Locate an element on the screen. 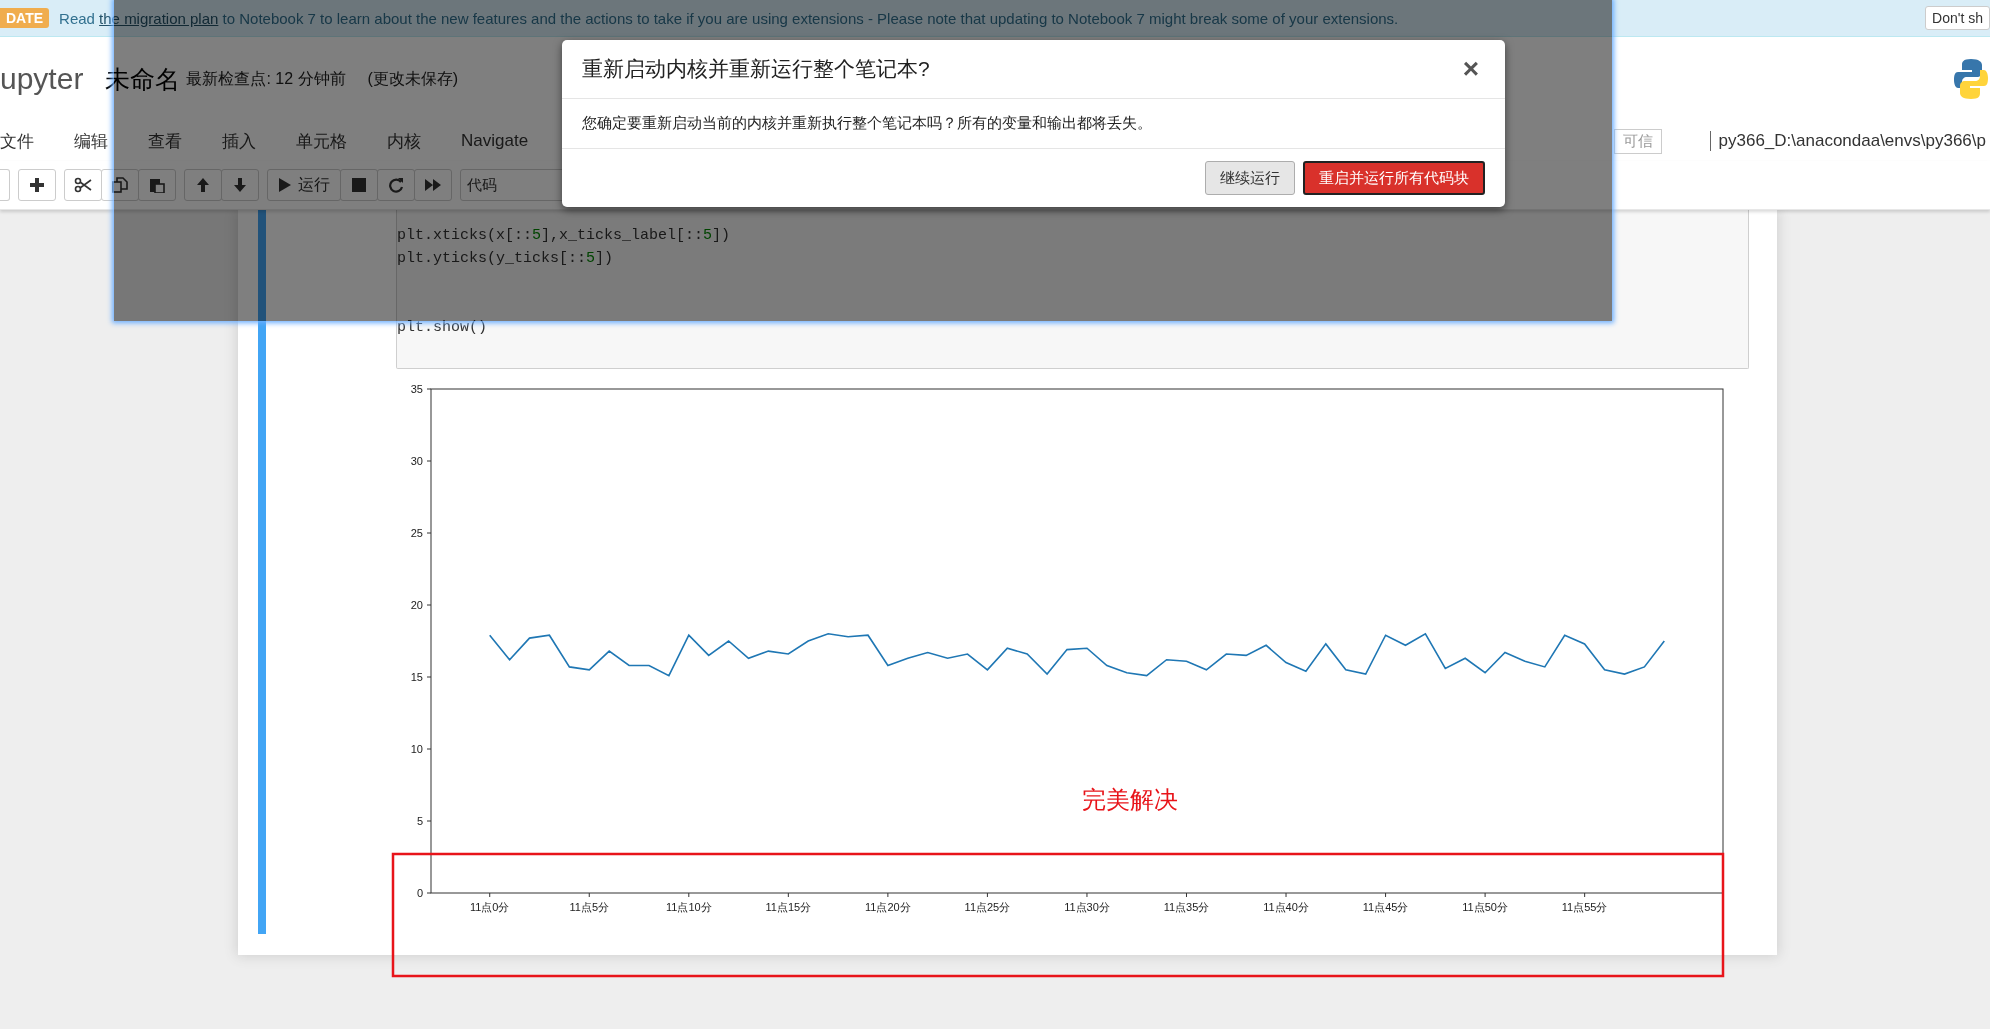  y-axis-label: 15 is located at coordinates (416, 677).